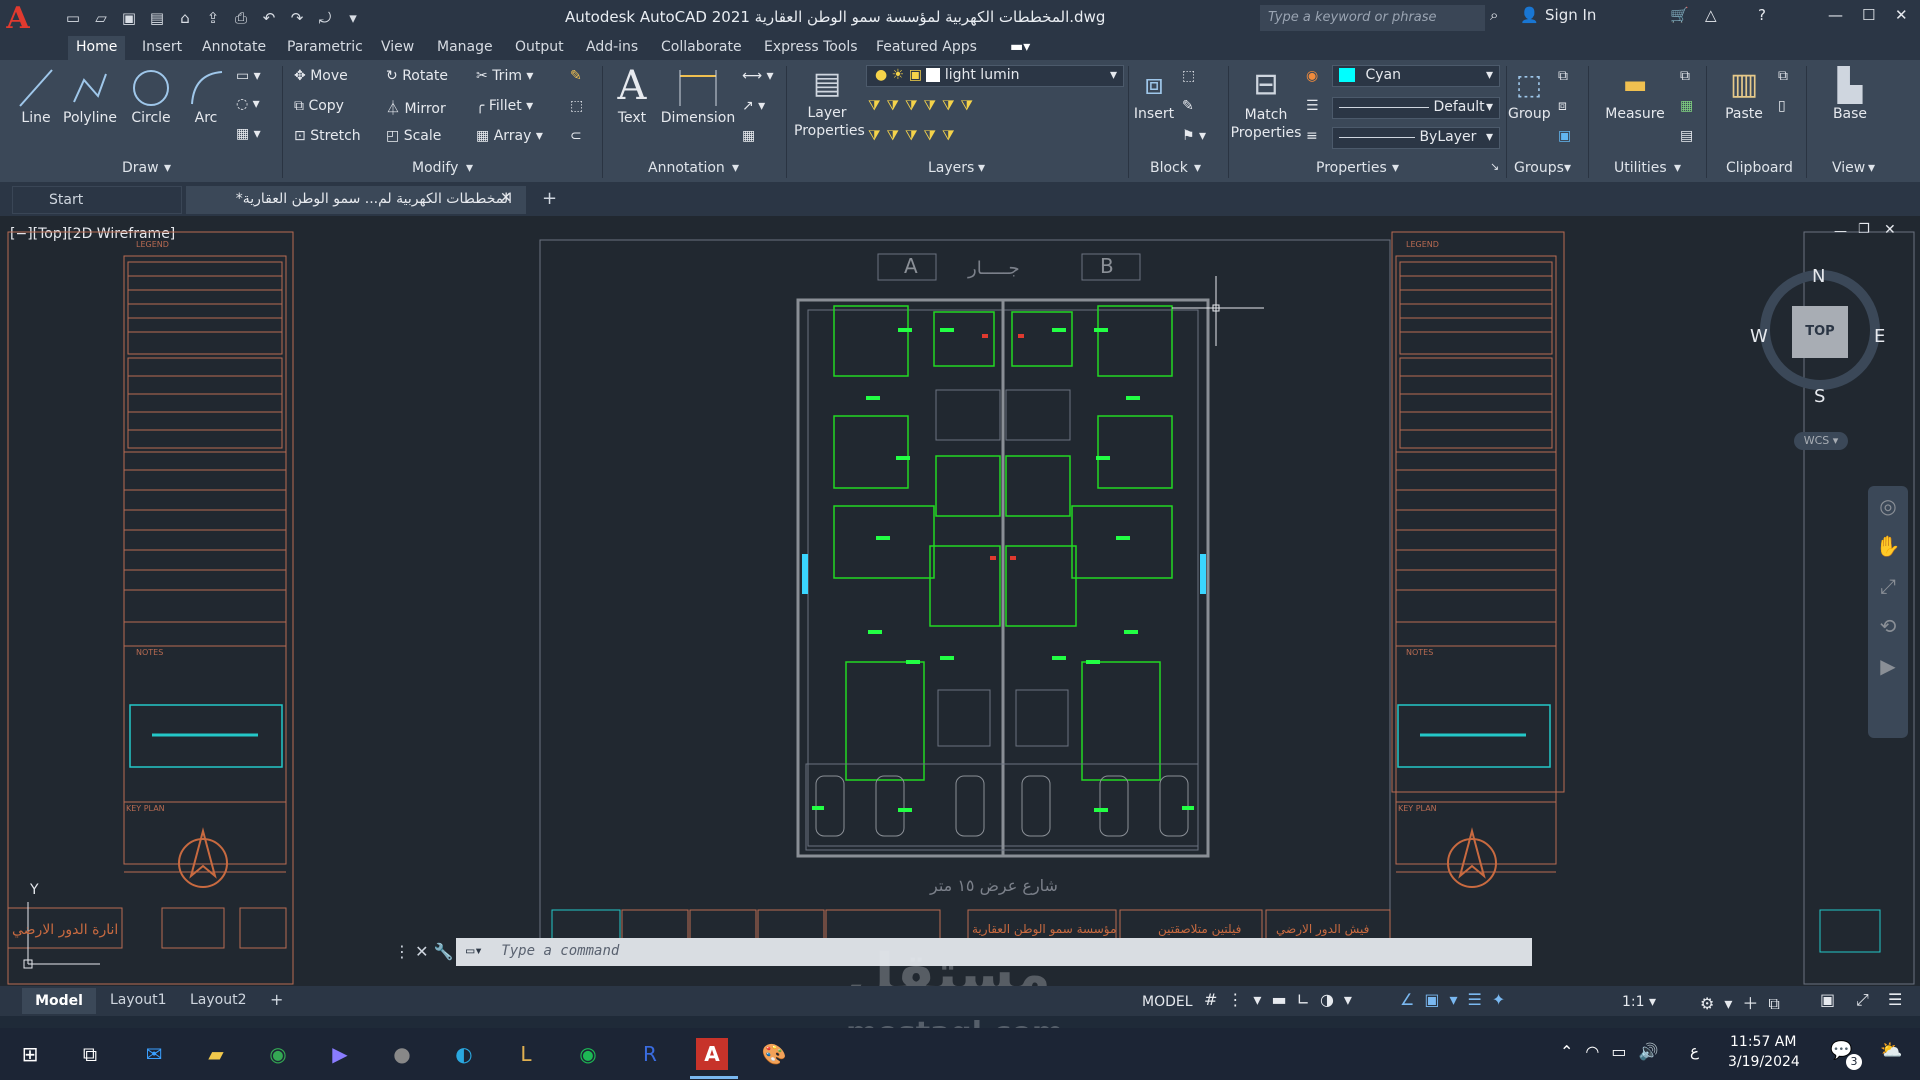  Describe the element at coordinates (995, 76) in the screenshot. I see `layer-dropdown: ● ☀ ▣ light lumin ▾` at that location.